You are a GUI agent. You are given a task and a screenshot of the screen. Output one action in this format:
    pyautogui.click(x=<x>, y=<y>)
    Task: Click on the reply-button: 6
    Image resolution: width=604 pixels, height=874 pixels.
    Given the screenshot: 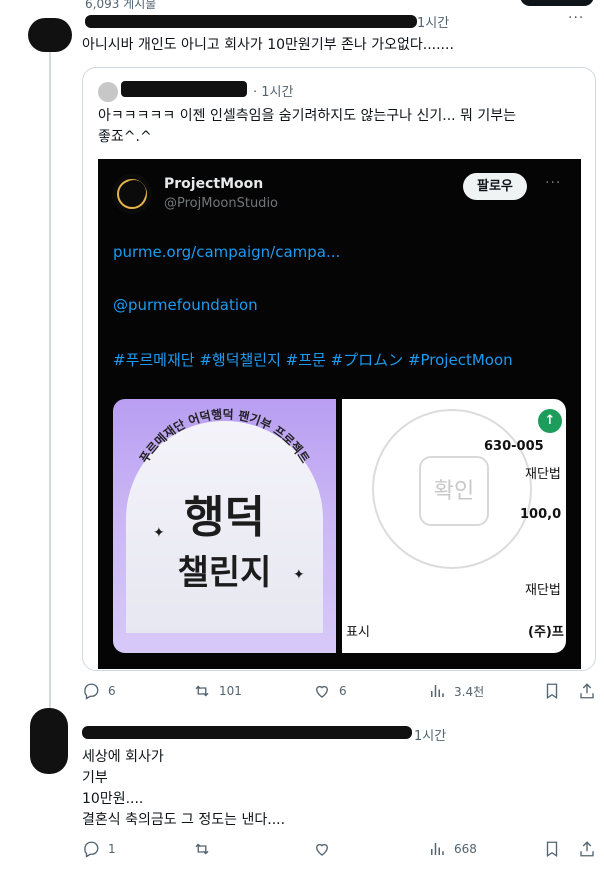 What is the action you would take?
    pyautogui.click(x=99, y=691)
    